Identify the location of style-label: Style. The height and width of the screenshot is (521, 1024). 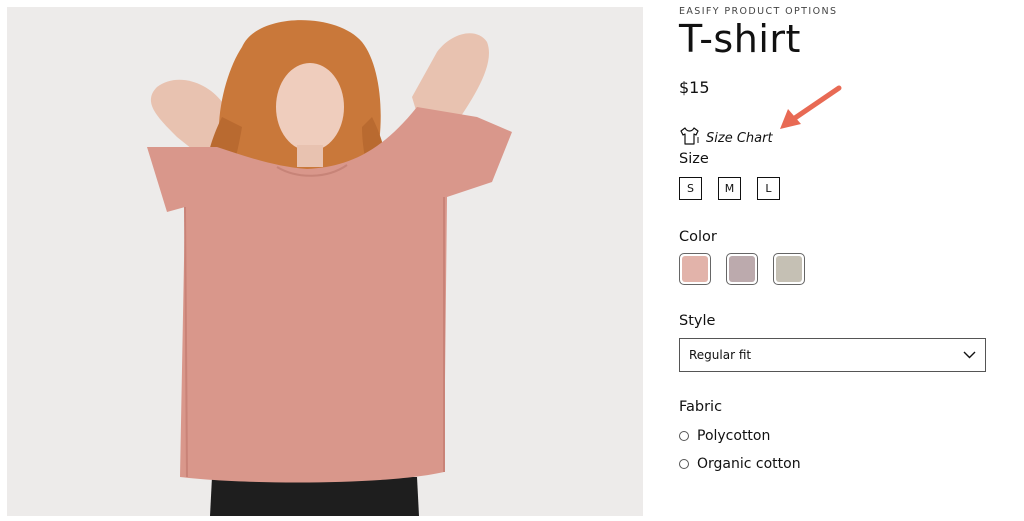
(697, 321).